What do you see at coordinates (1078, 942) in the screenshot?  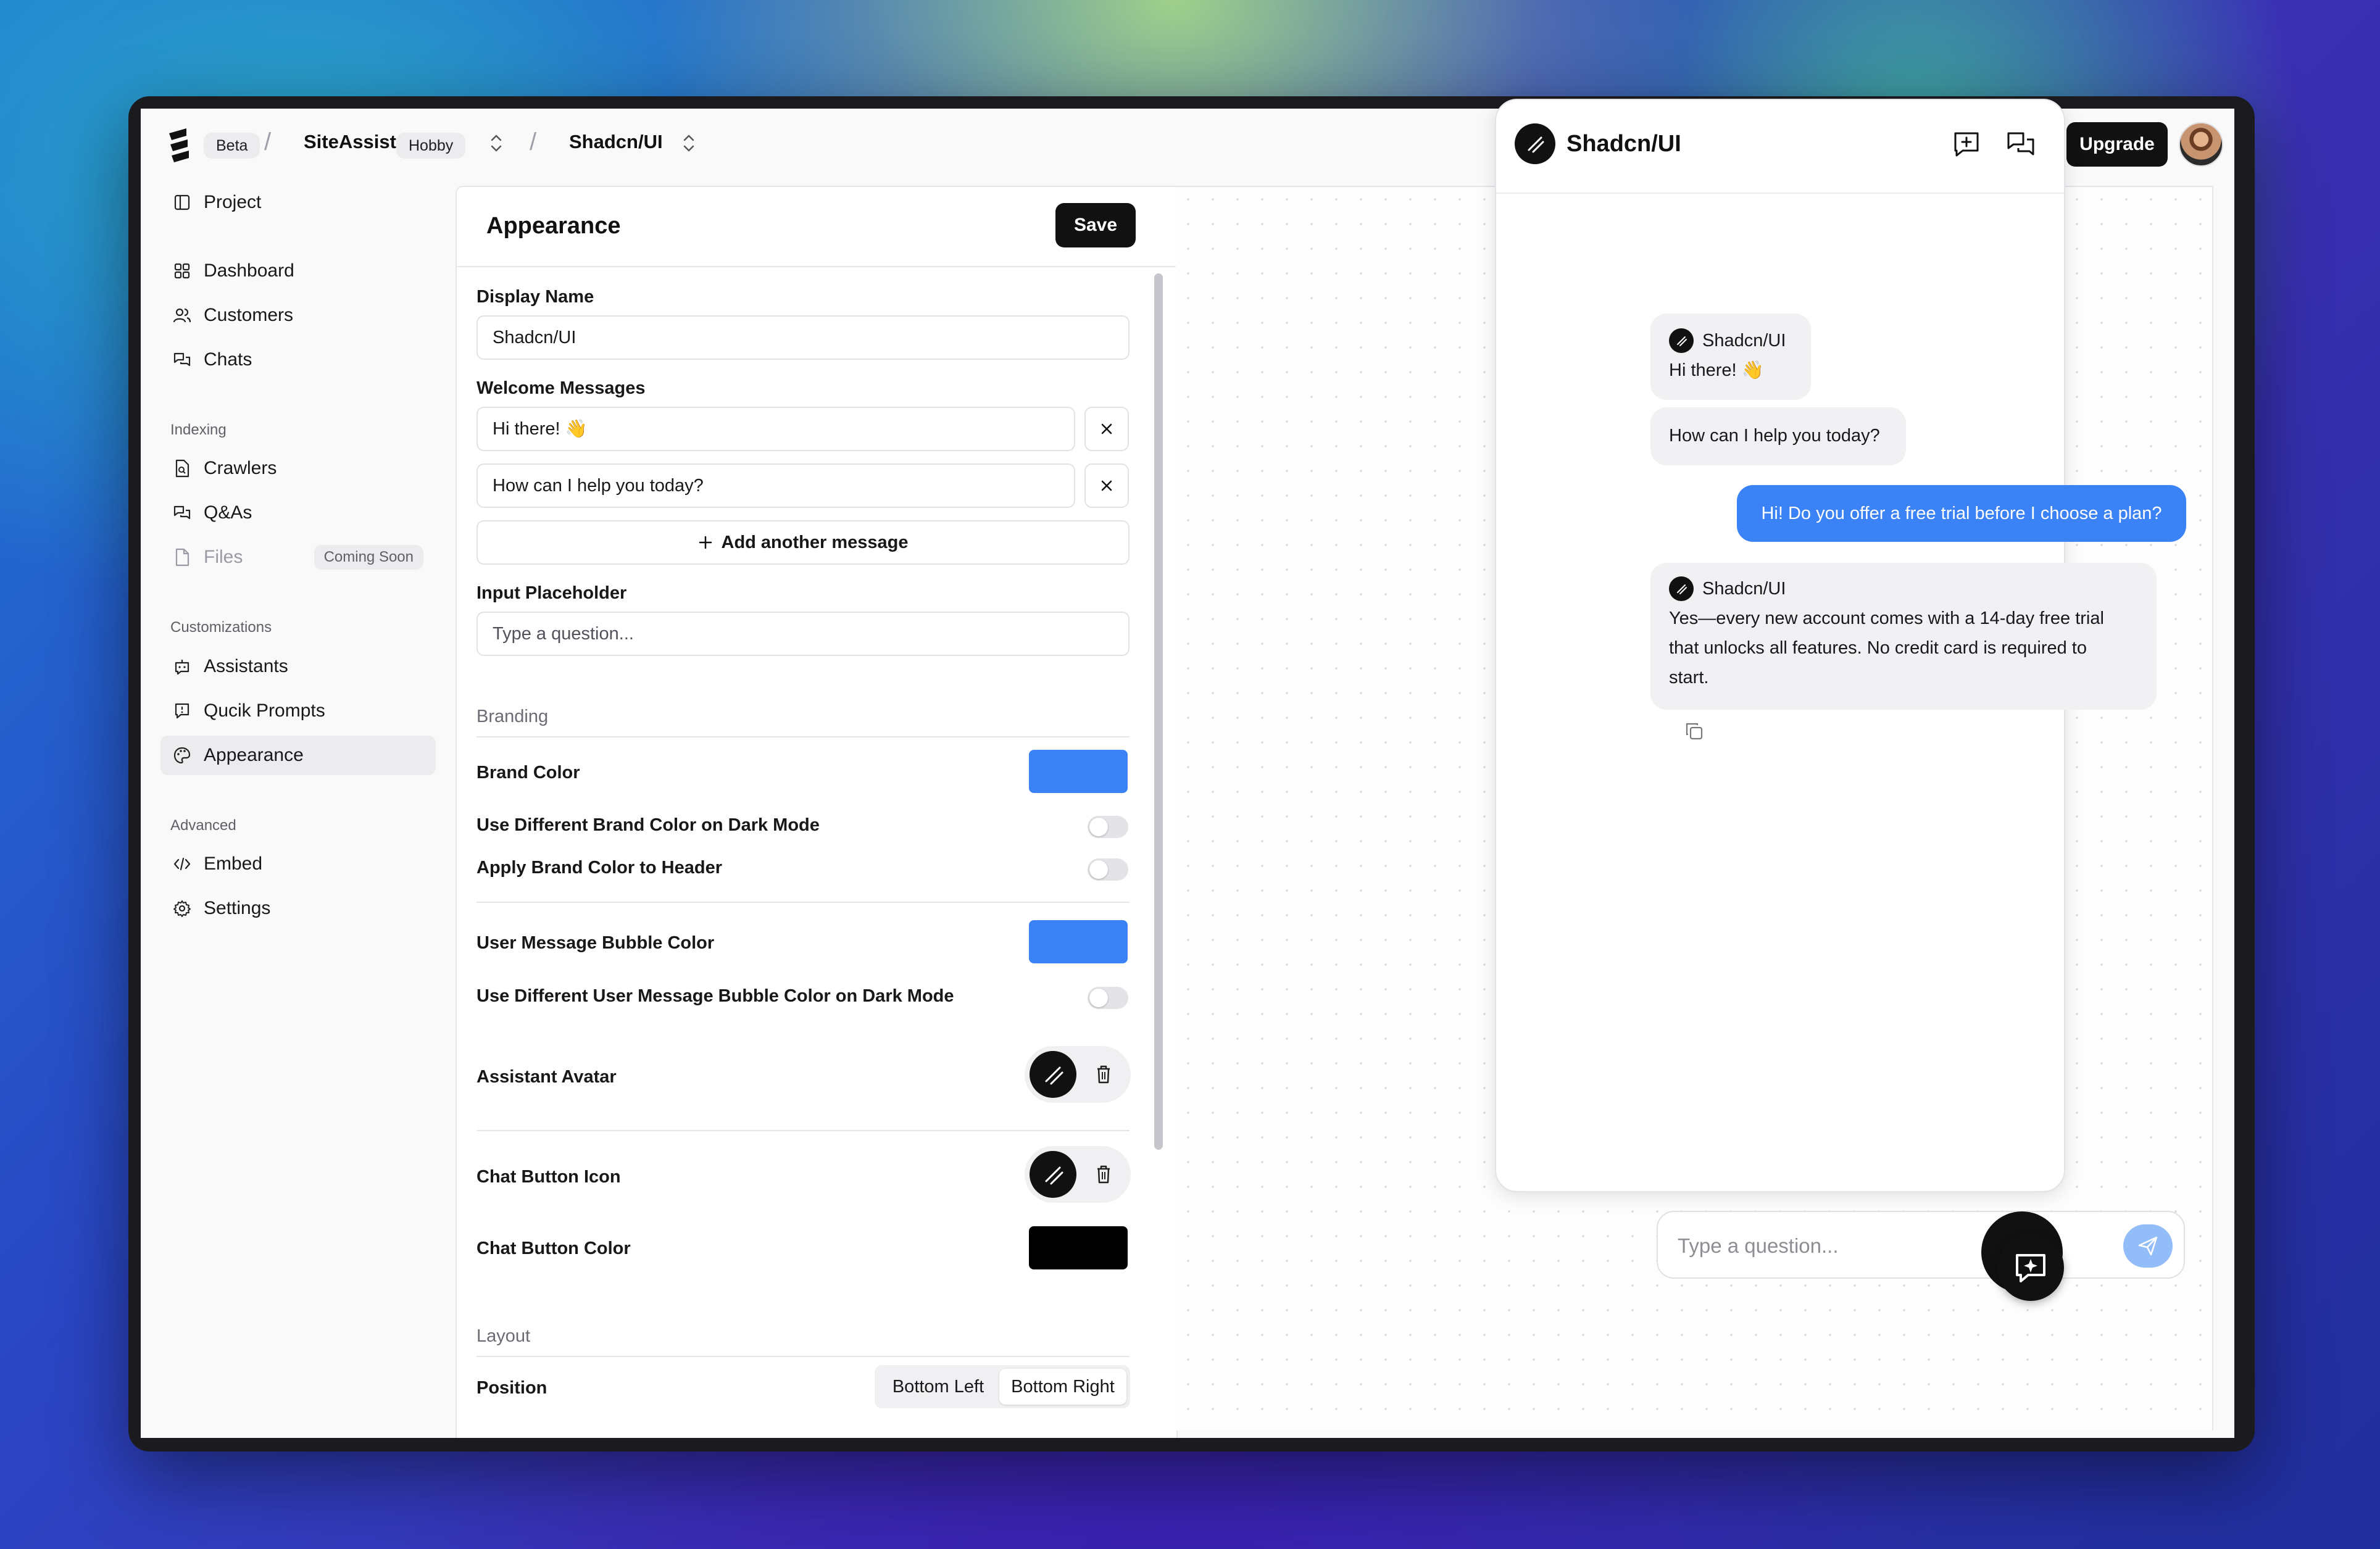 I see `bubble-color-swatch` at bounding box center [1078, 942].